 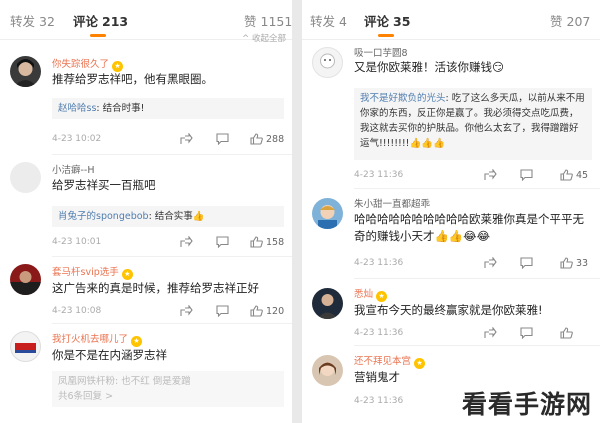 What do you see at coordinates (77, 108) in the screenshot?
I see `reply-username: 赵哈哈ss` at bounding box center [77, 108].